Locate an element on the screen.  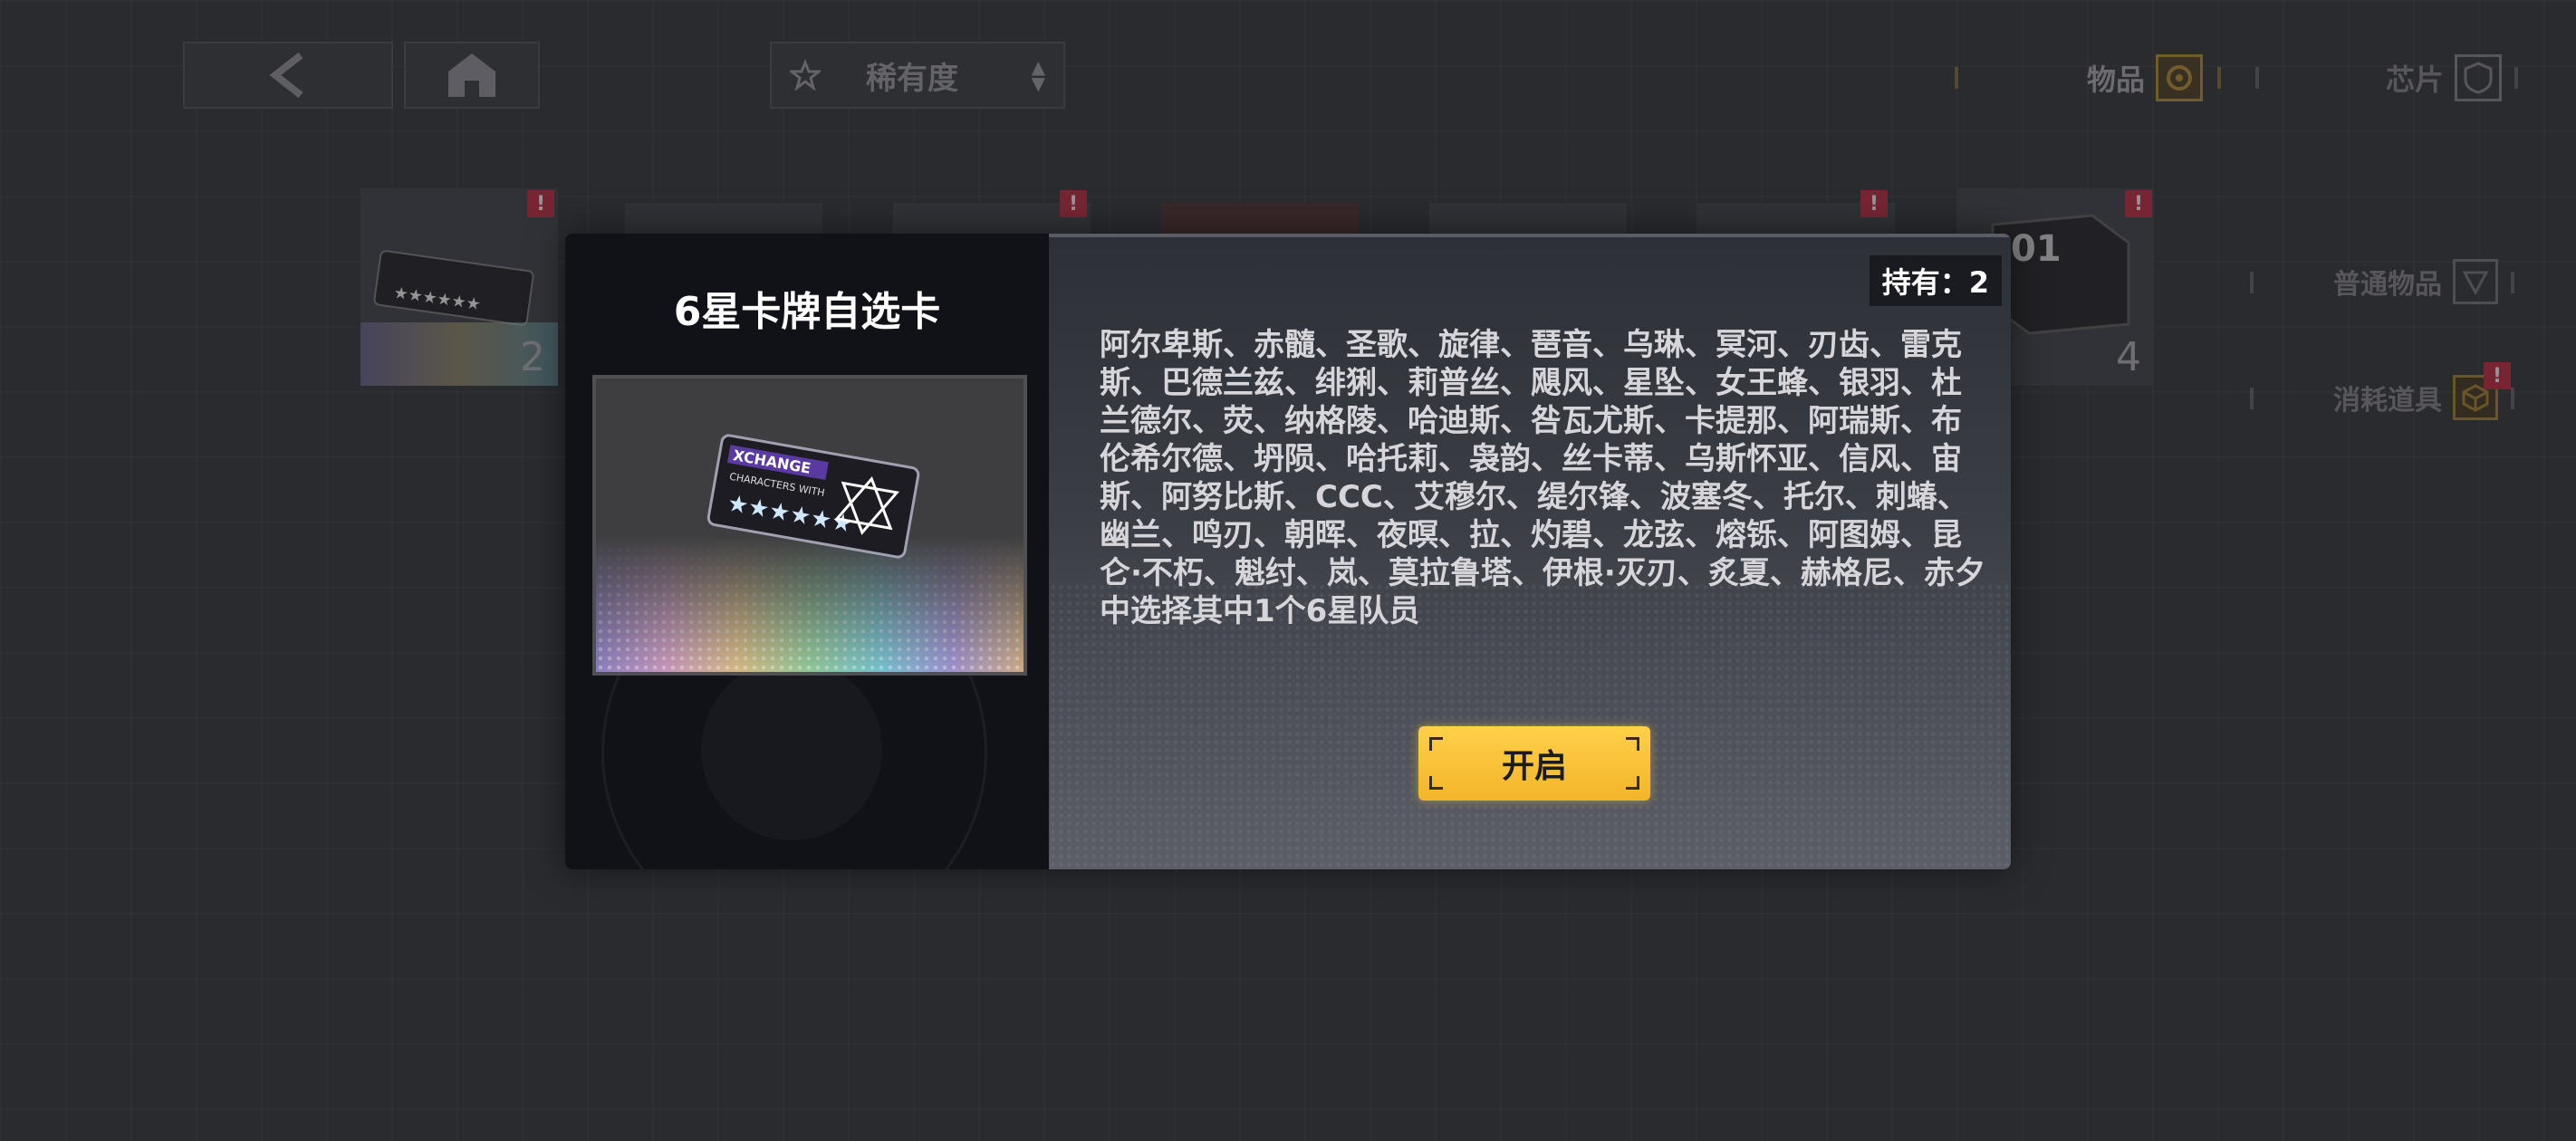
open-button: 开启 is located at coordinates (1534, 764).